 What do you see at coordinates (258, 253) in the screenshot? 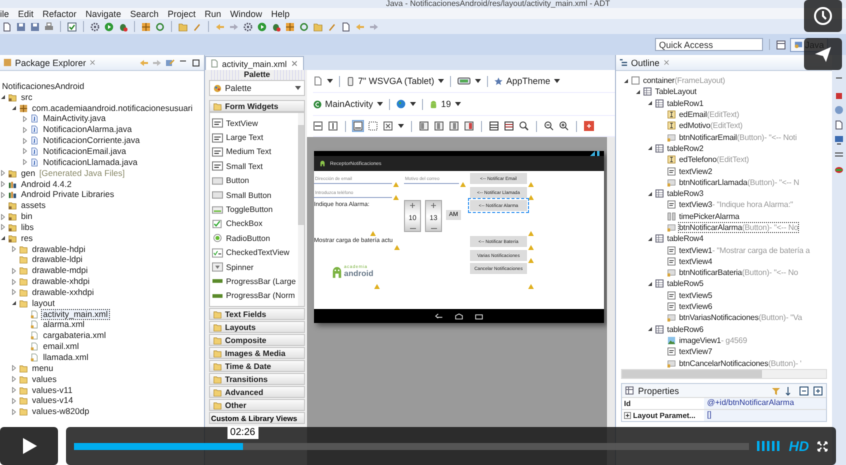
I see `palette-item: CheckedTextView` at bounding box center [258, 253].